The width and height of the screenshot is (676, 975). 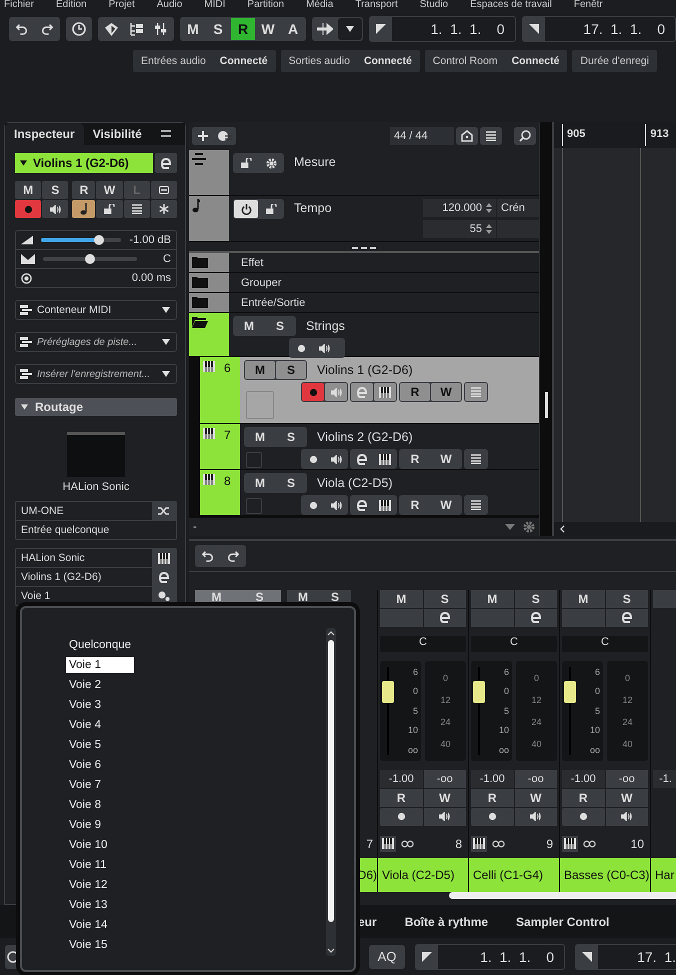 I want to click on output-track-dropdown: Violins 1 (G2-D6), so click(x=84, y=577).